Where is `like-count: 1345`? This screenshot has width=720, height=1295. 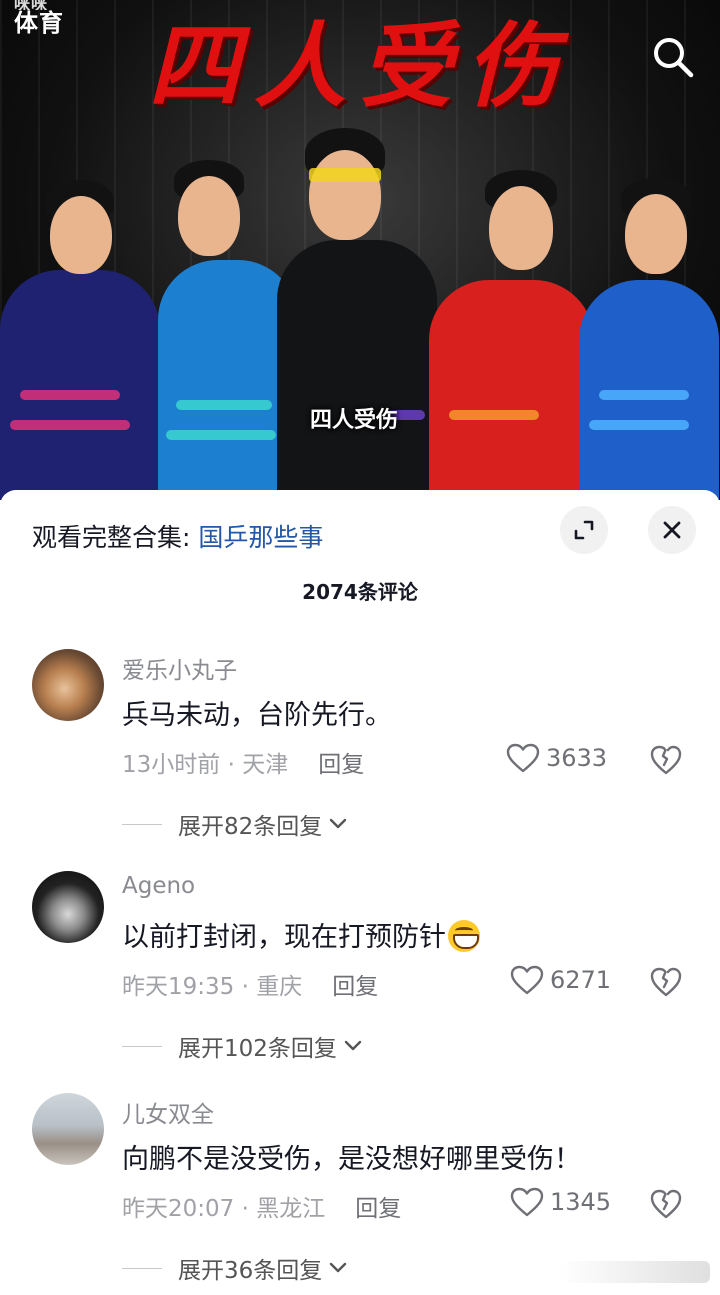
like-count: 1345 is located at coordinates (581, 1202).